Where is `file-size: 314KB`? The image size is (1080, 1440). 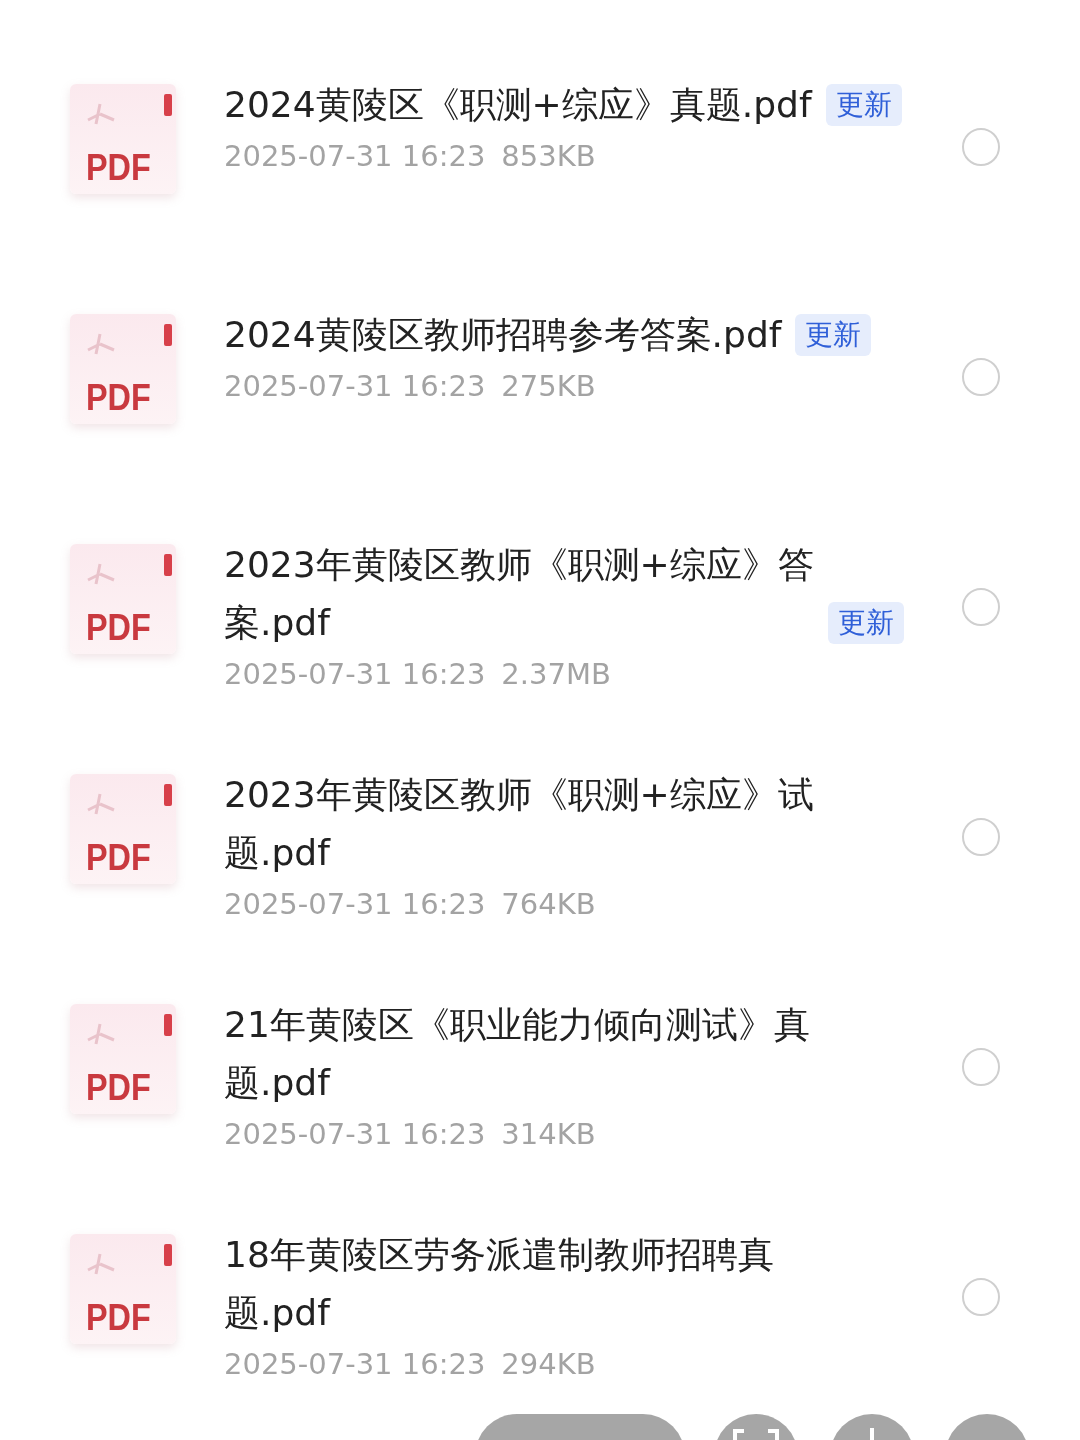 file-size: 314KB is located at coordinates (548, 1134).